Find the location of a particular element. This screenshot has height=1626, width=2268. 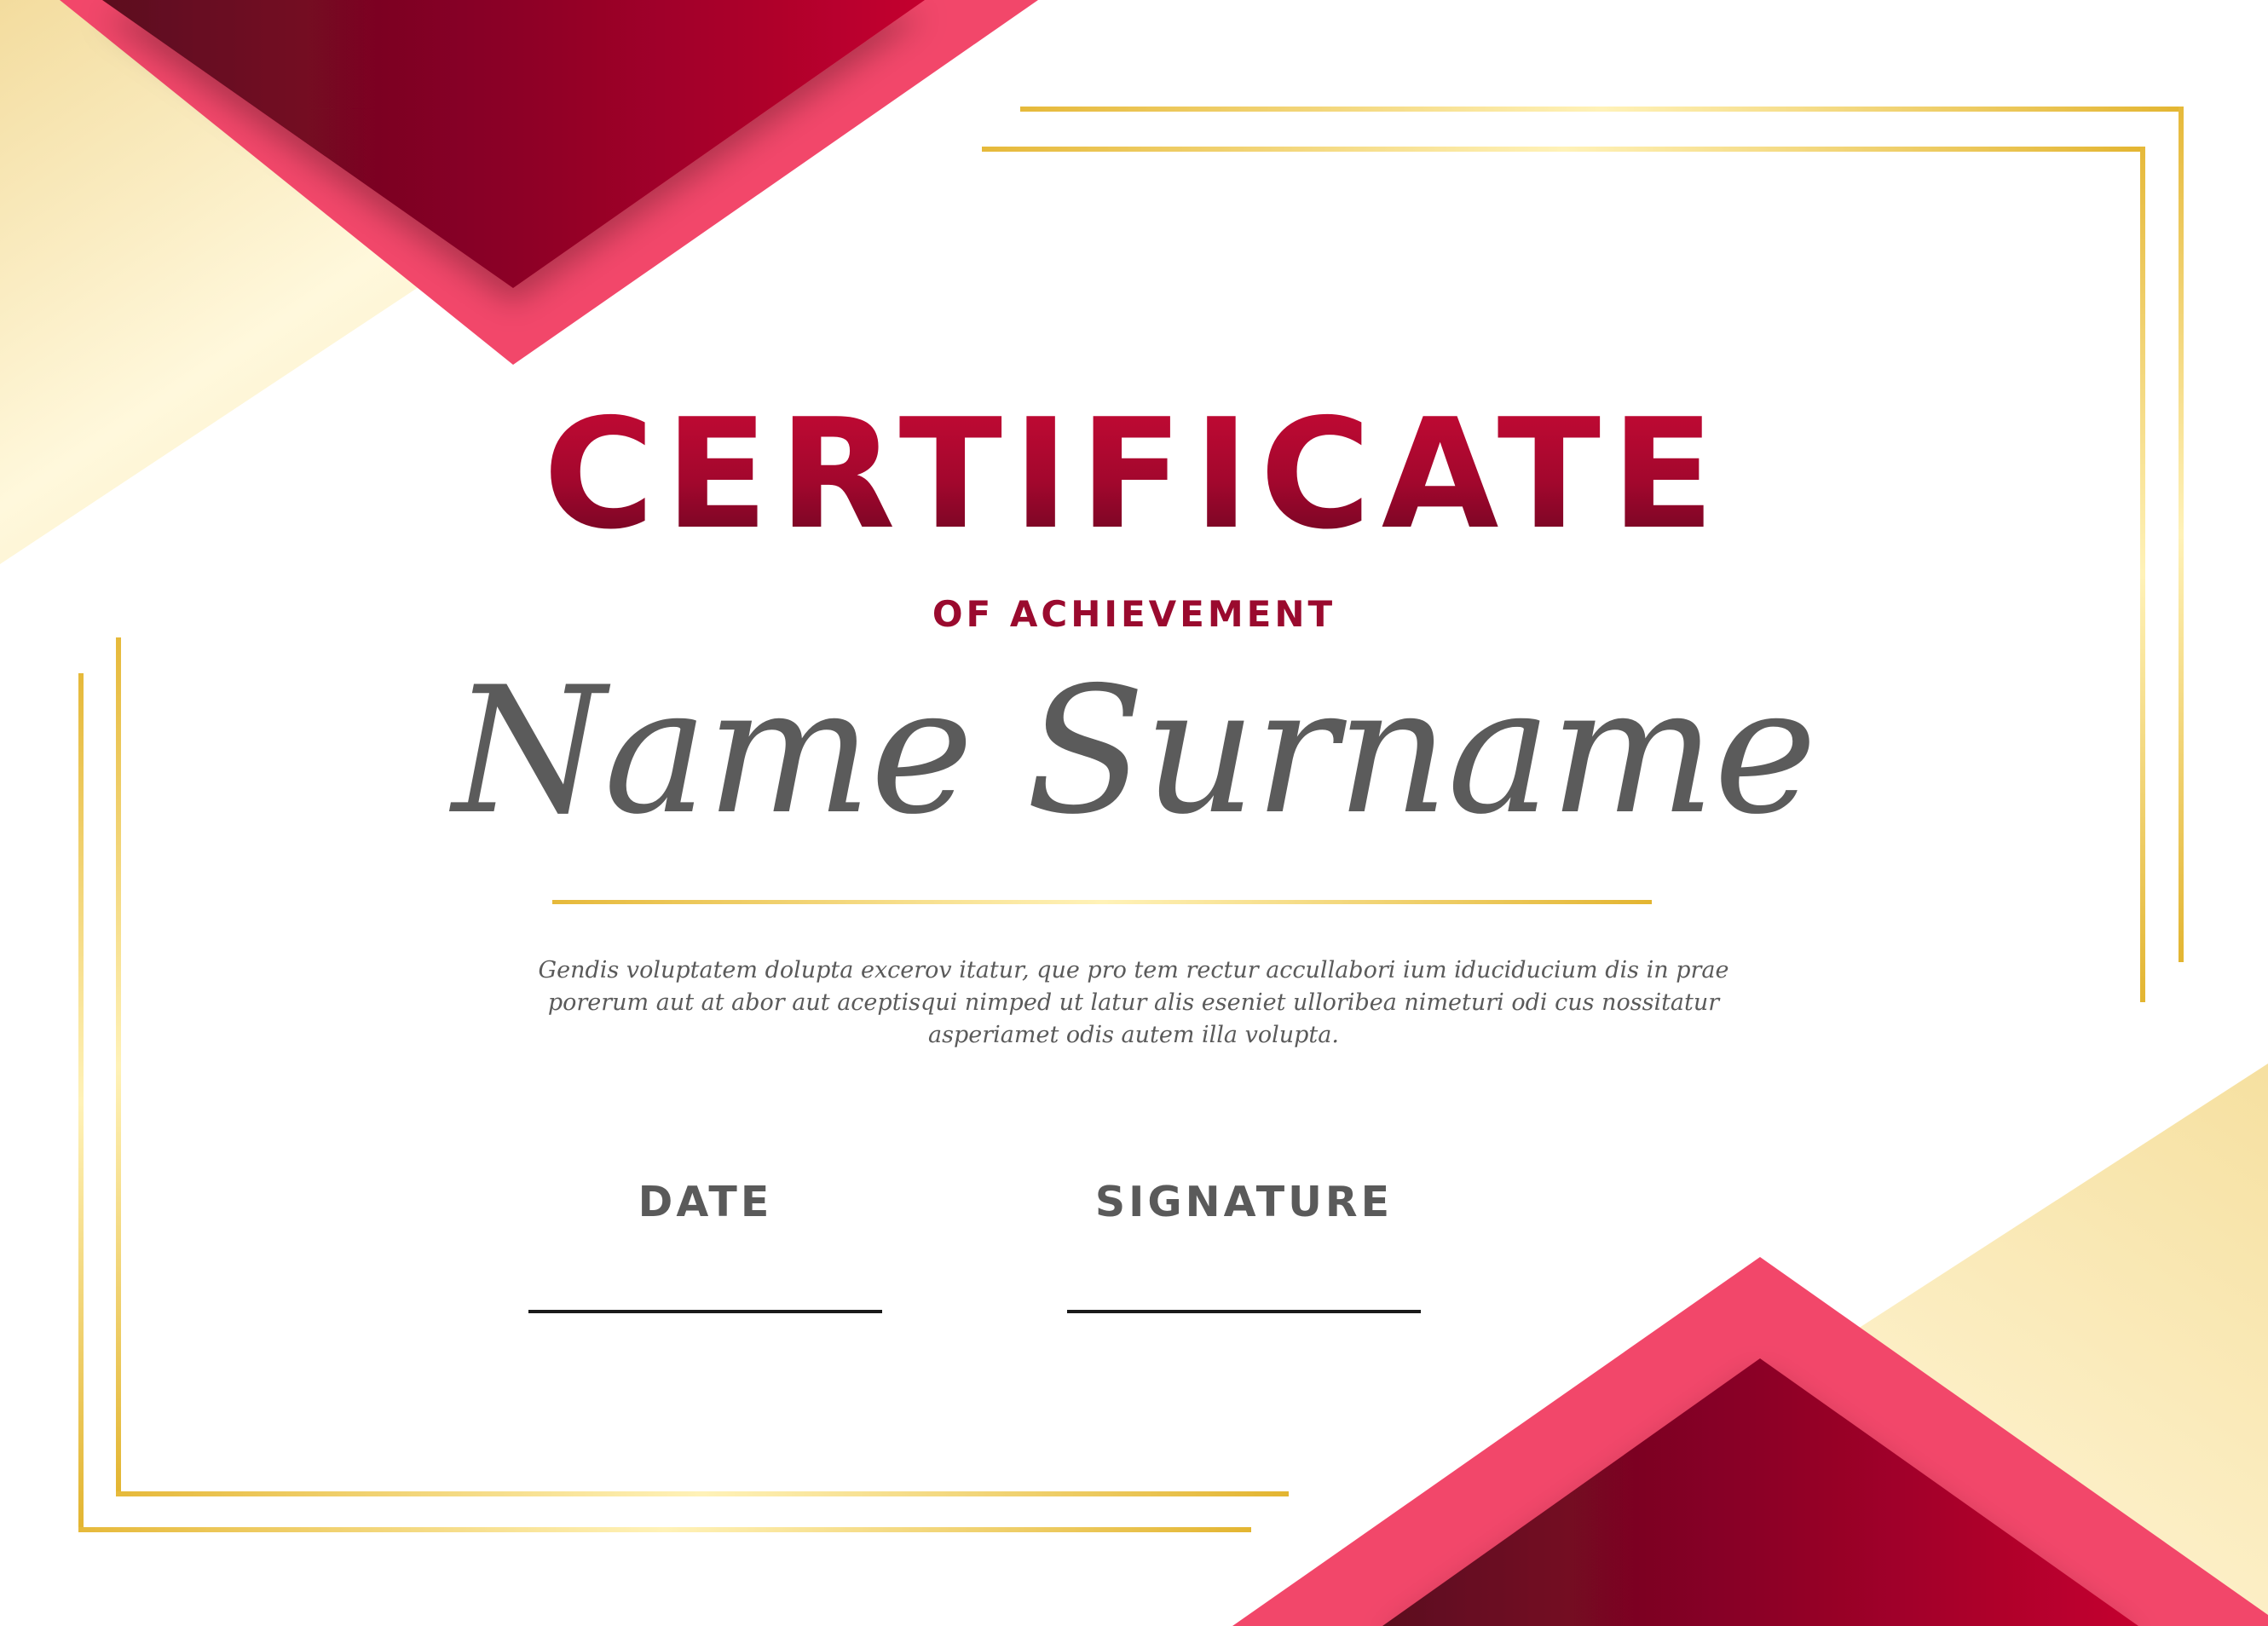

certificate-subtitle: OF ACHIEVEMENT is located at coordinates (1134, 614).